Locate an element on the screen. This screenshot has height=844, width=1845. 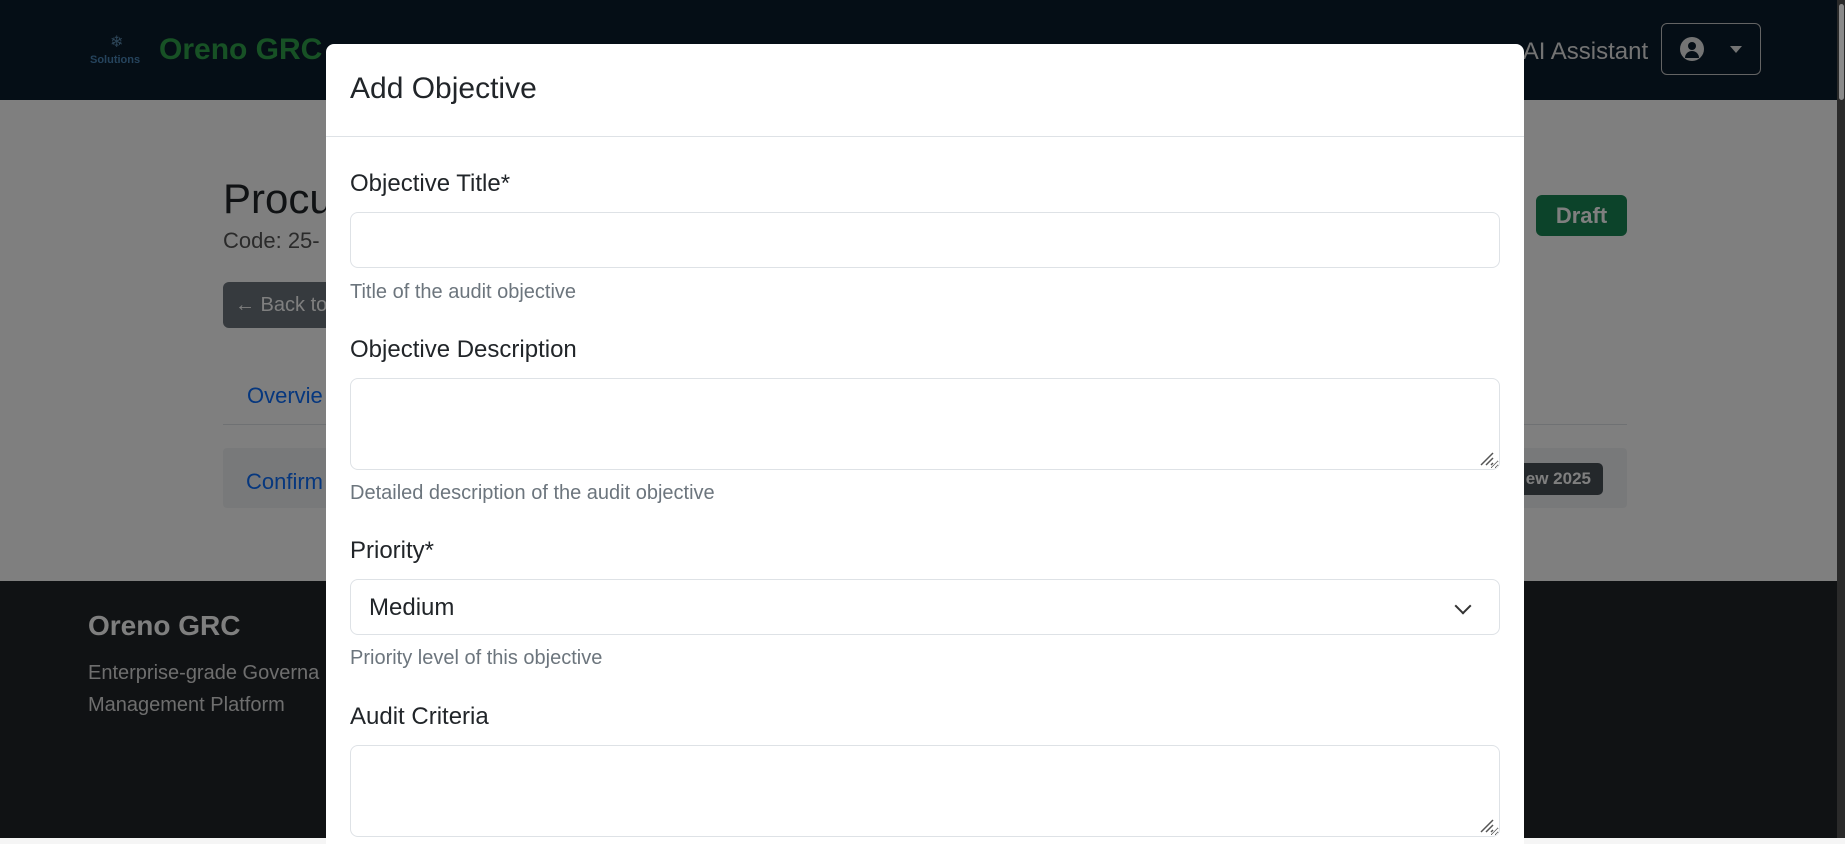
chevron-down-icon is located at coordinates (1463, 606).